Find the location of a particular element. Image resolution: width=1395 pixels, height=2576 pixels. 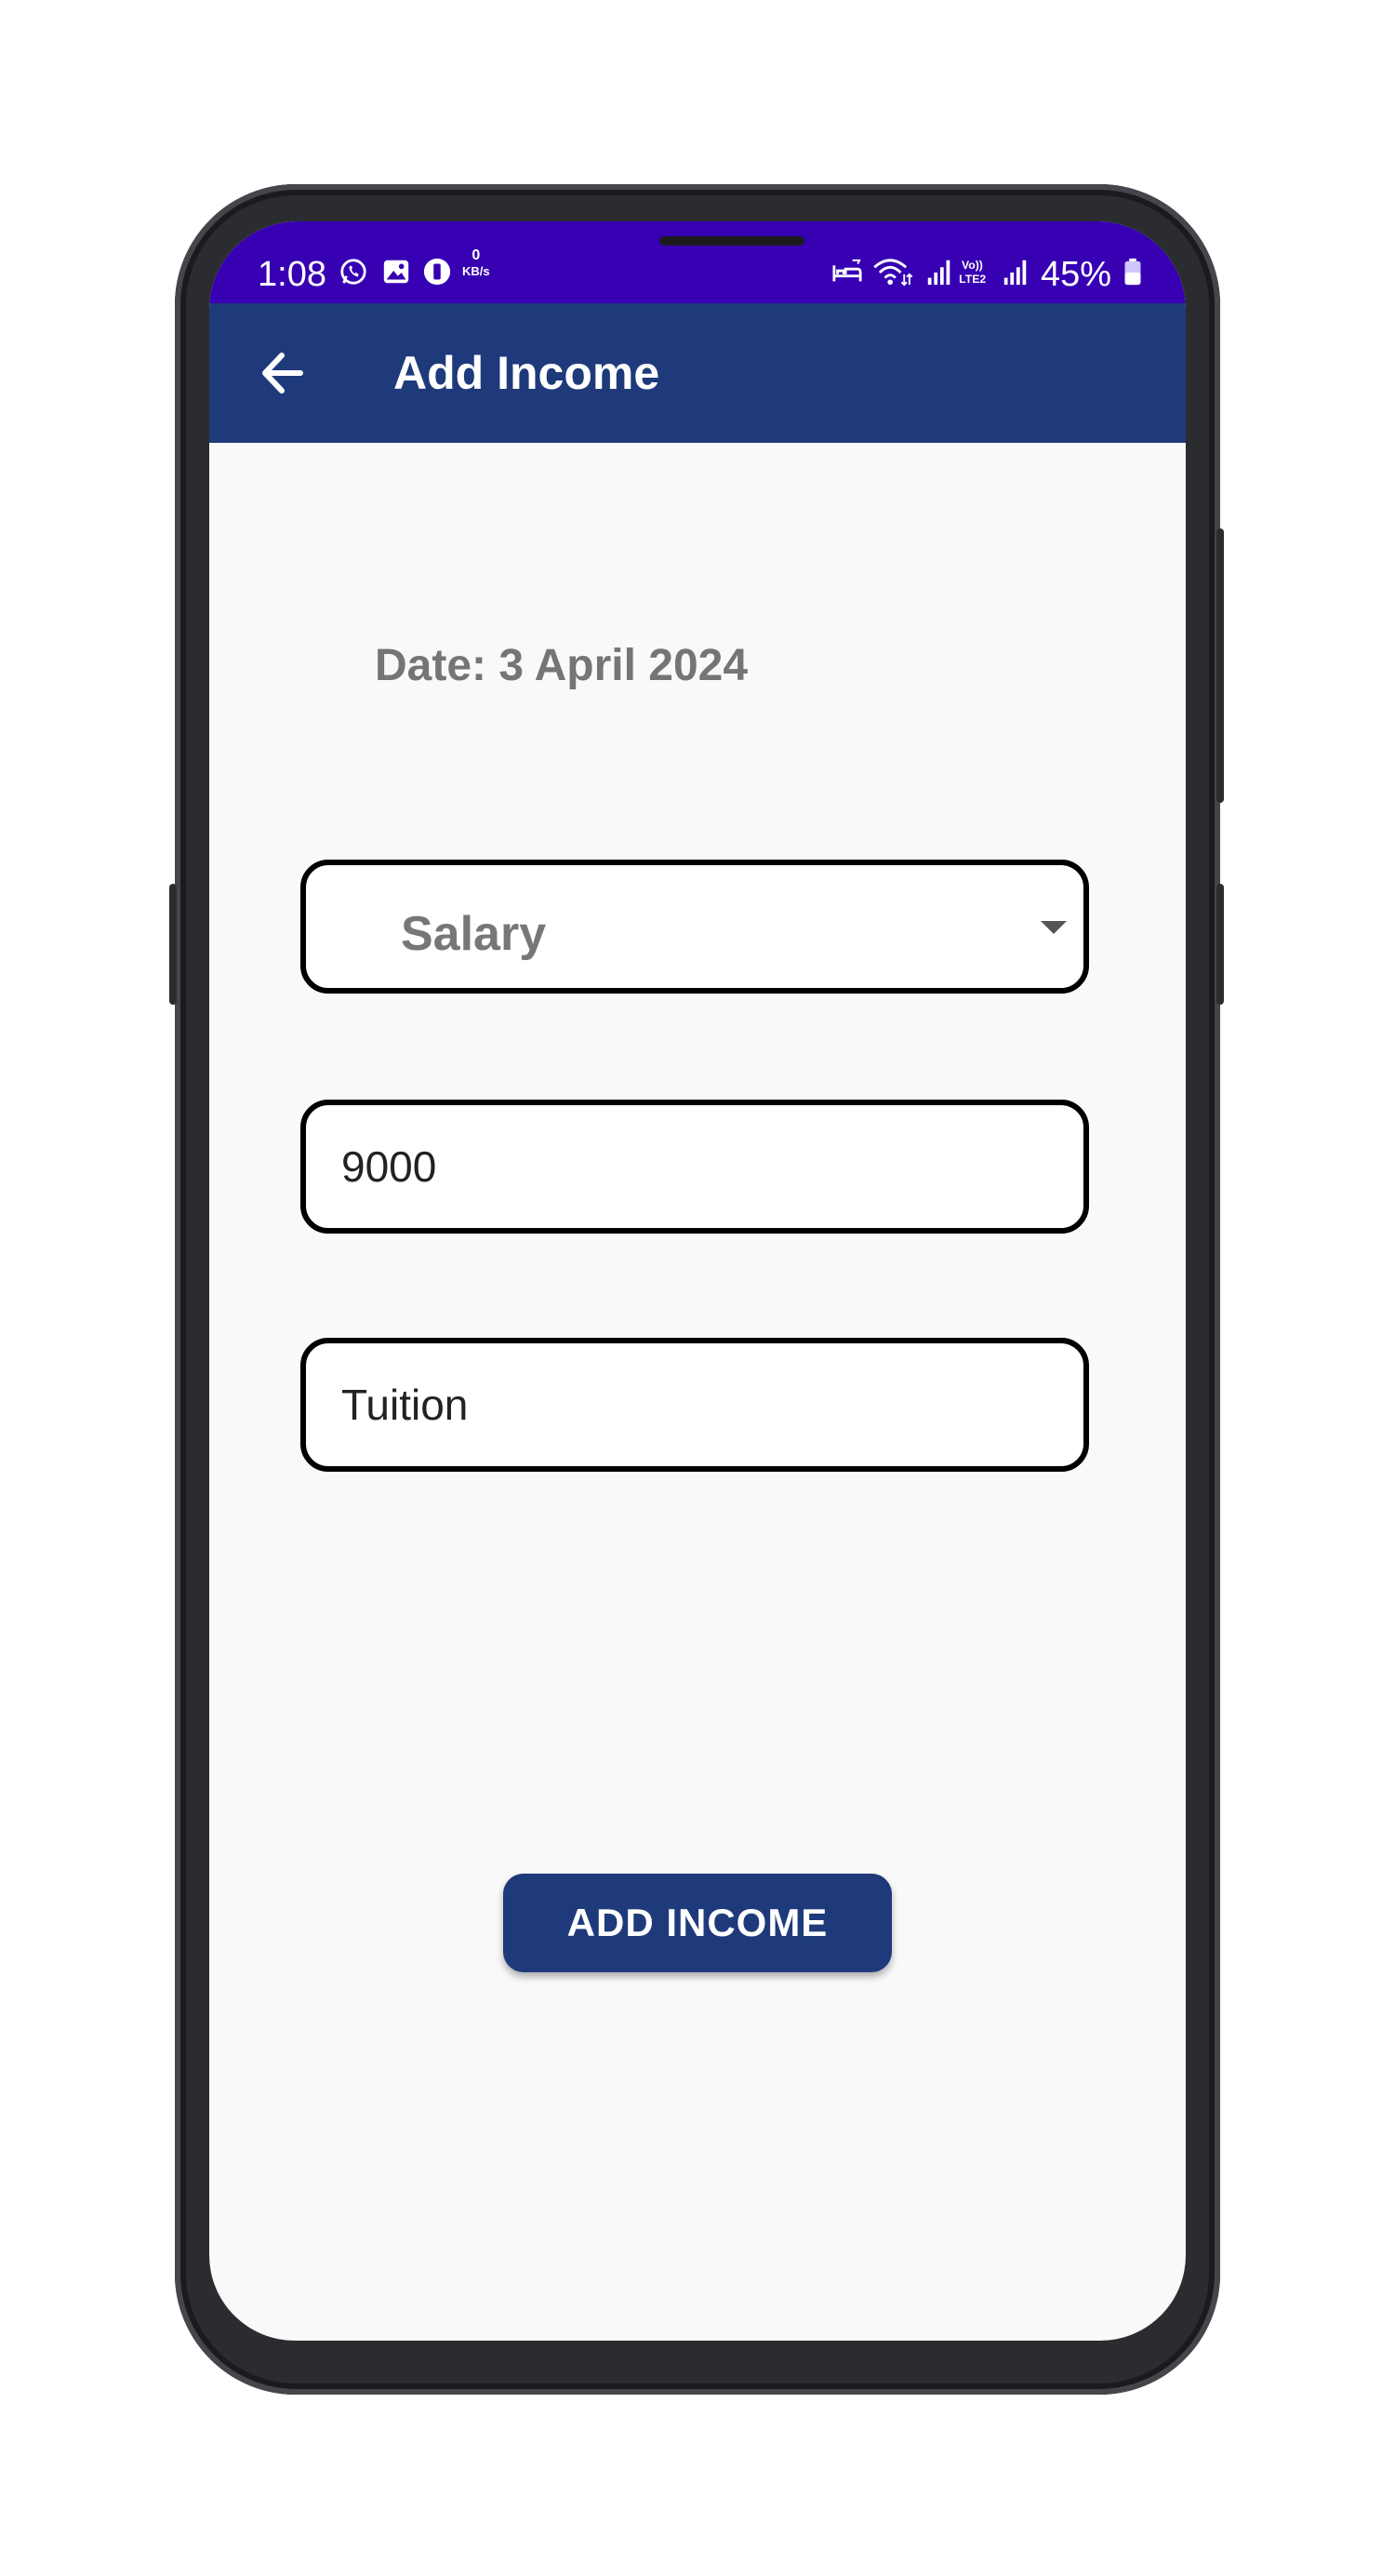

back-button is located at coordinates (283, 373).